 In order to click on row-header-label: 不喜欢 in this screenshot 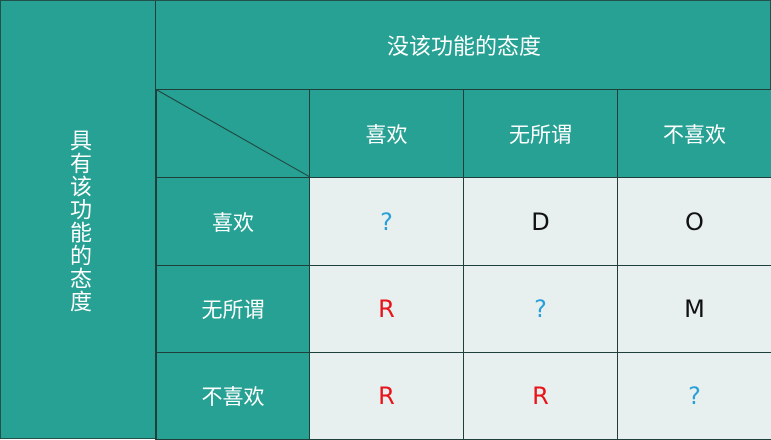, I will do `click(233, 397)`.